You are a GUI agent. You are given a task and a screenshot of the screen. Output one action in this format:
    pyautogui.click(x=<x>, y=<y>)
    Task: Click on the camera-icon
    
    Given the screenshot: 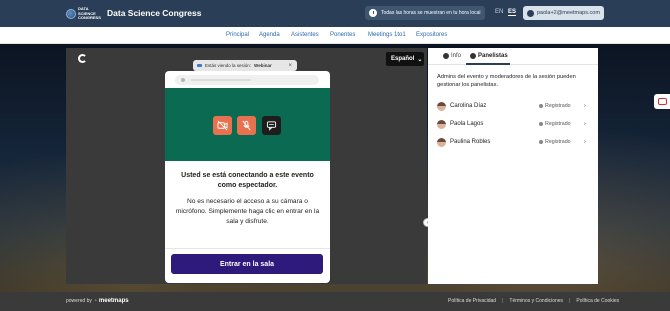 What is the action you would take?
    pyautogui.click(x=199, y=65)
    